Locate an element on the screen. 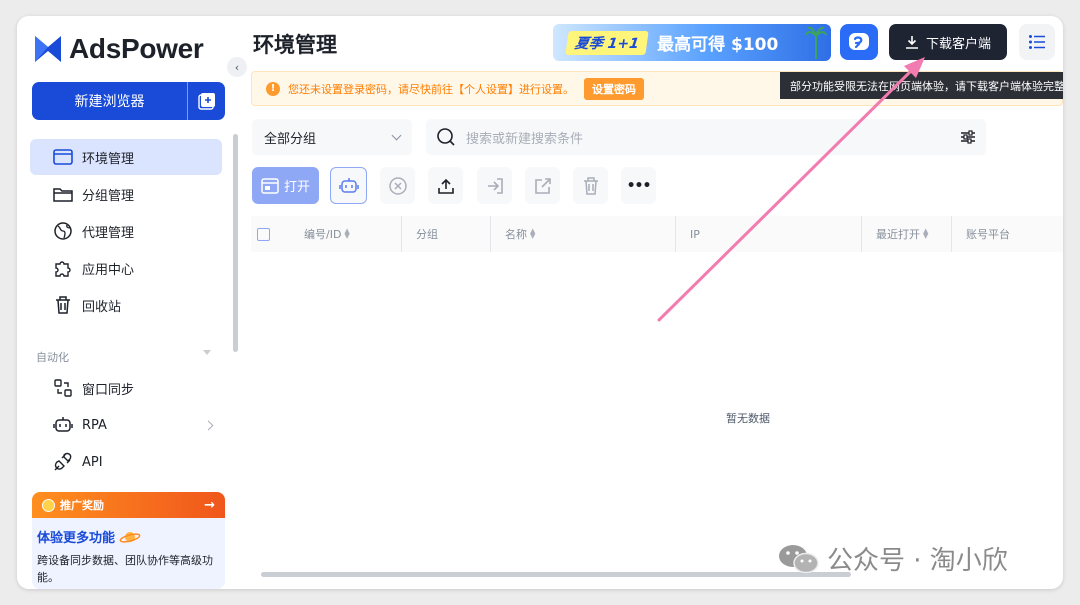  customer-service-button is located at coordinates (859, 42).